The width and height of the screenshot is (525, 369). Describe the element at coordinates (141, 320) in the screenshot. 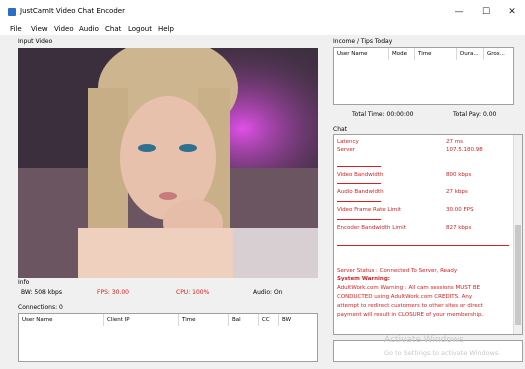

I see `col-client-ip: Client IP` at that location.